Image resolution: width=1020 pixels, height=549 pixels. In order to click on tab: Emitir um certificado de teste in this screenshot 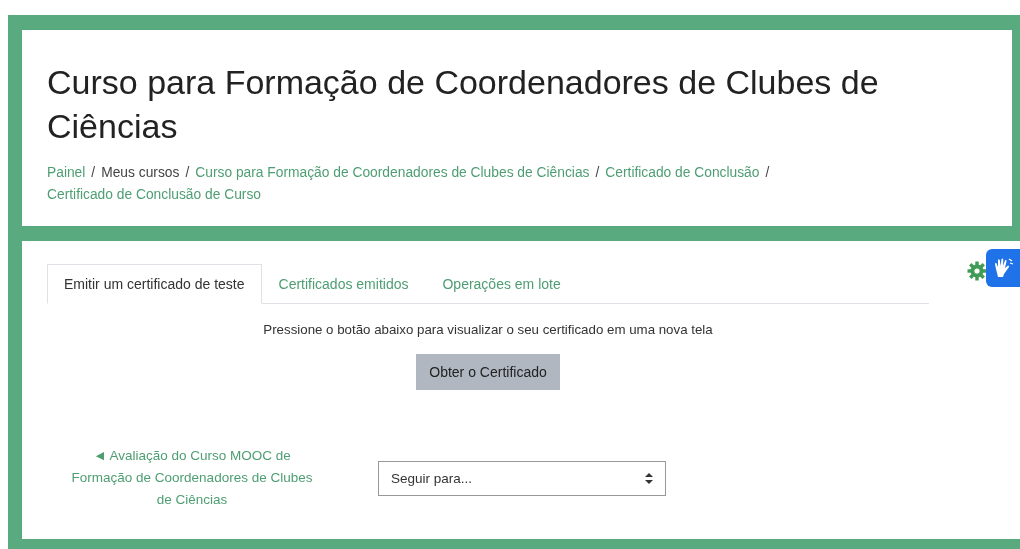, I will do `click(154, 284)`.